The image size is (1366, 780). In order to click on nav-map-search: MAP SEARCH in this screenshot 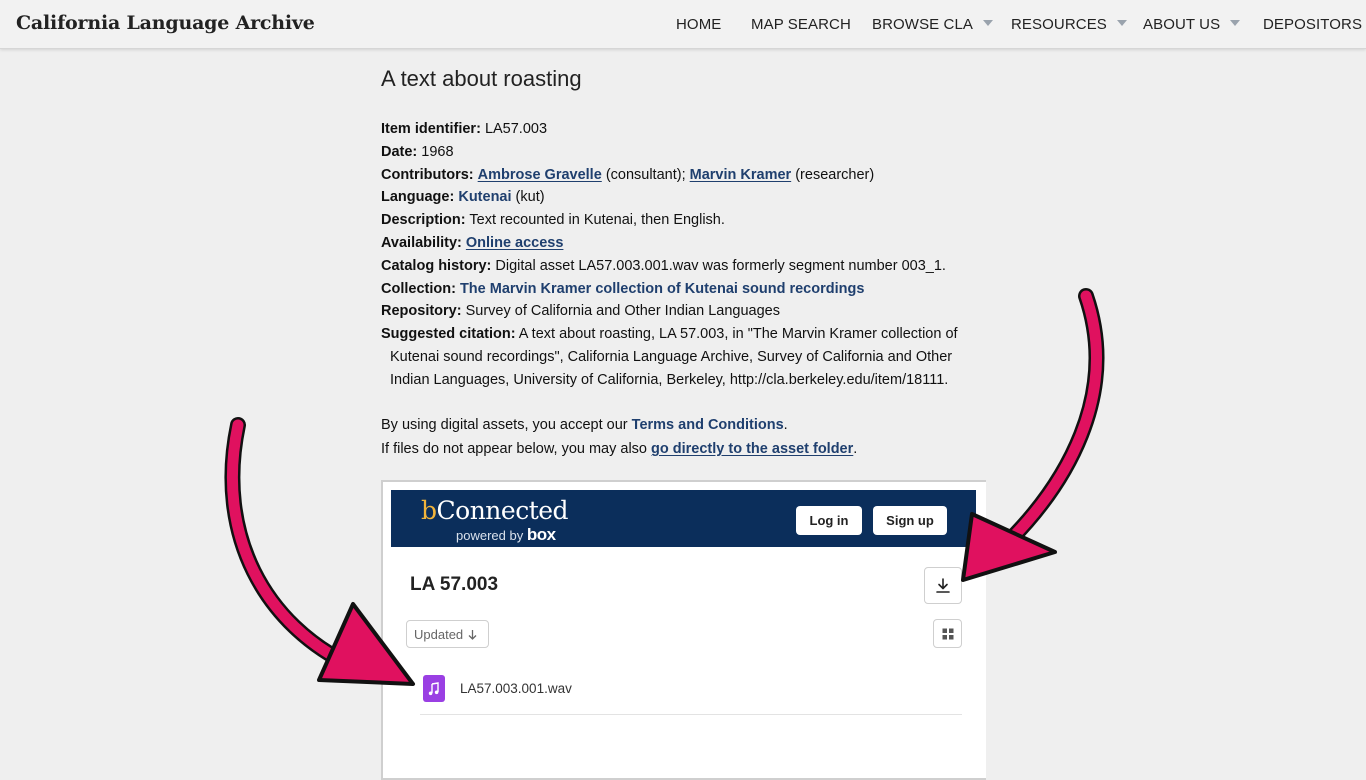, I will do `click(801, 24)`.